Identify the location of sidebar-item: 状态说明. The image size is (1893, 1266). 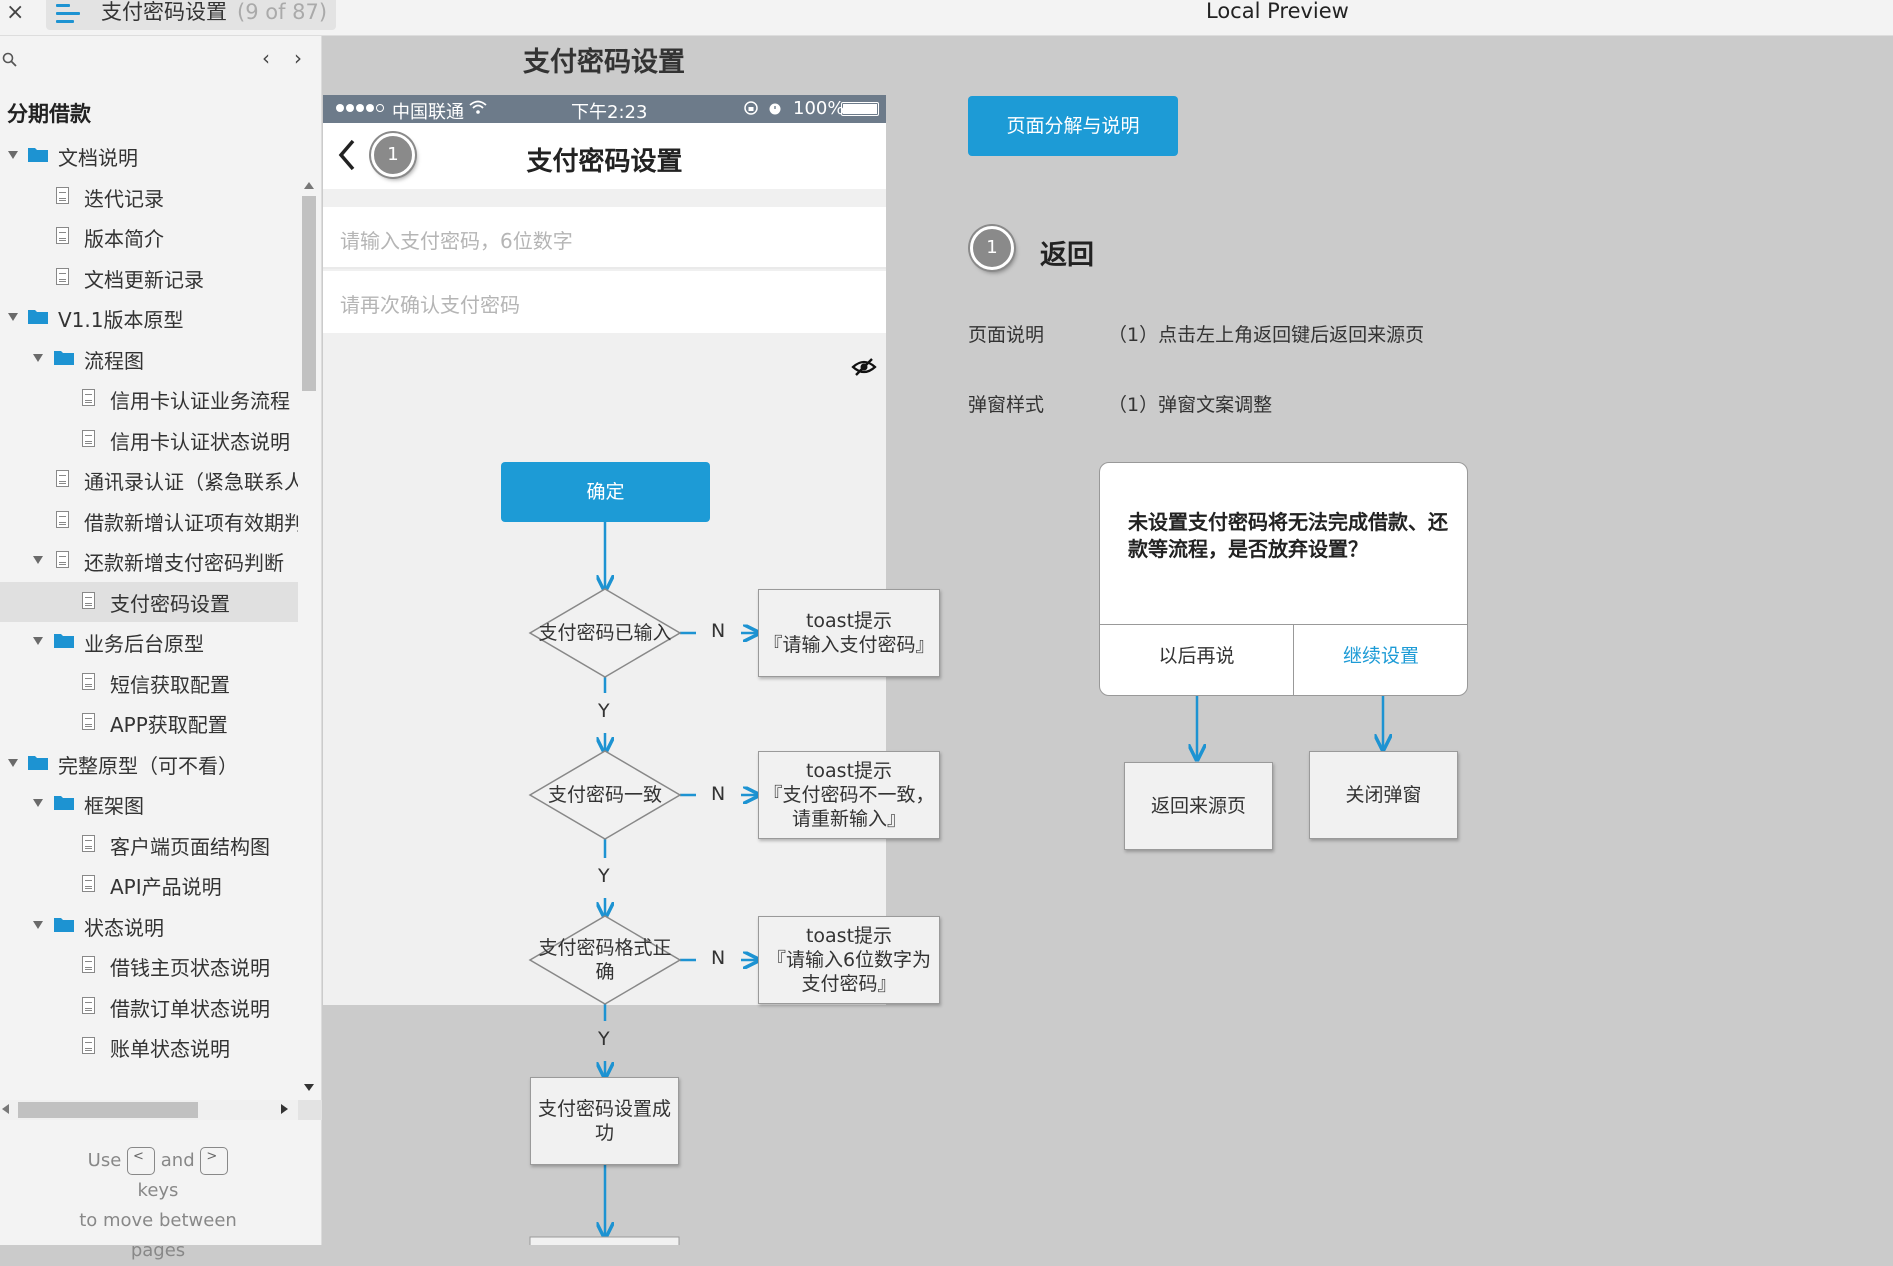
(149, 926).